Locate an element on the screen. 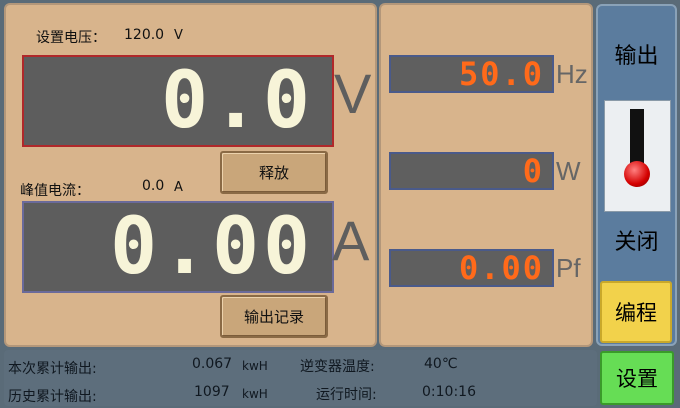 The height and width of the screenshot is (408, 680). set-voltage-unit: V is located at coordinates (178, 35).